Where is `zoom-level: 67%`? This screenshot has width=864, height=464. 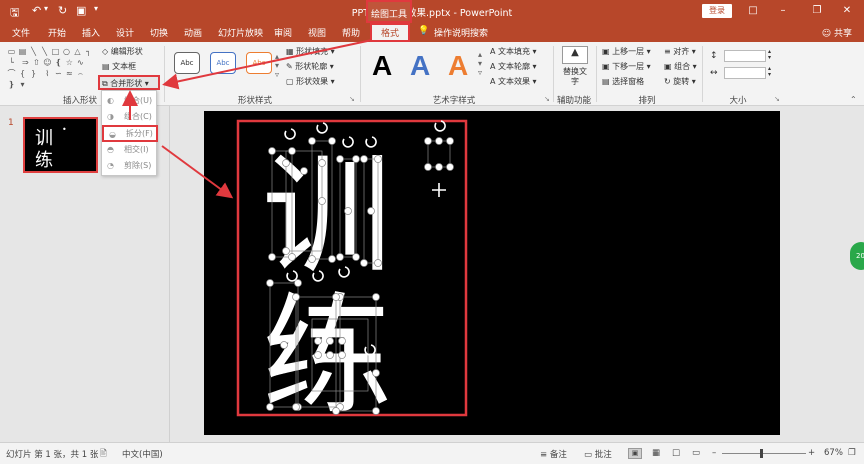 zoom-level: 67% is located at coordinates (833, 453).